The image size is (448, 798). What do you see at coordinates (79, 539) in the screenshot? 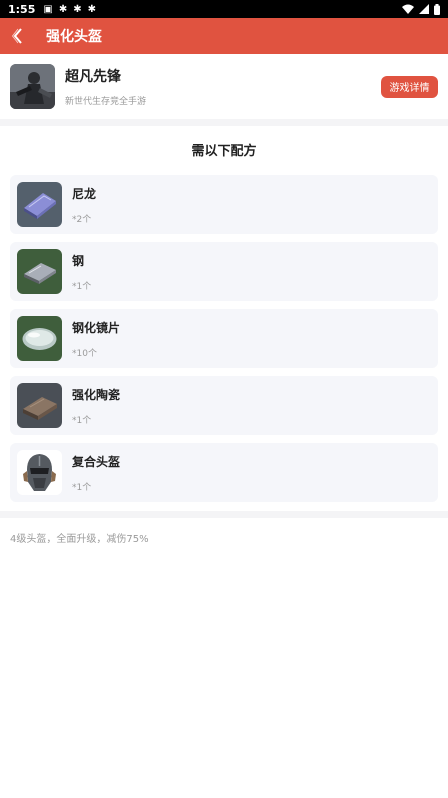
I see `item-description: 4级头盔，全面升级，减伤75%` at bounding box center [79, 539].